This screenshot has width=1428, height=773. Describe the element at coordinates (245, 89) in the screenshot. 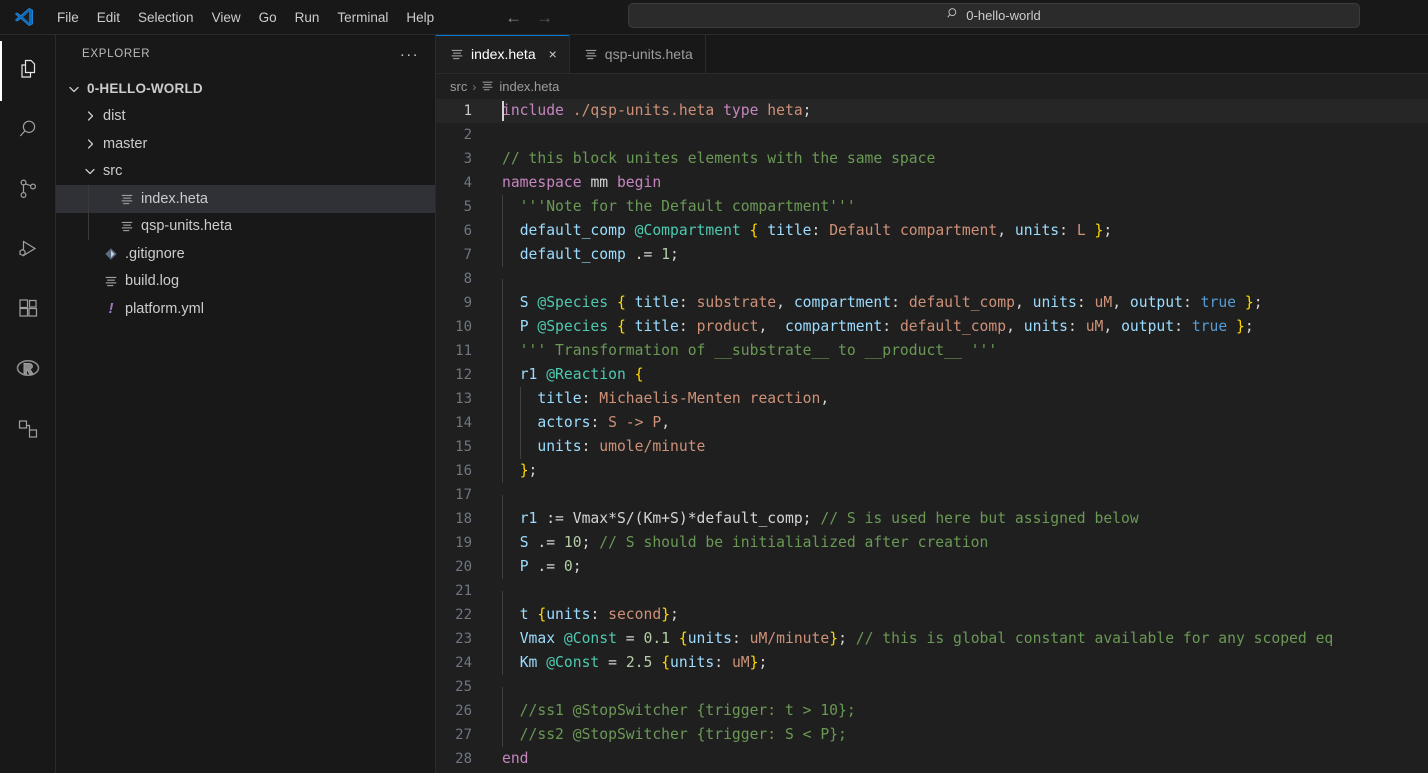

I see `tree-item-0-hello-world: 0-HELLO-WORLD` at that location.